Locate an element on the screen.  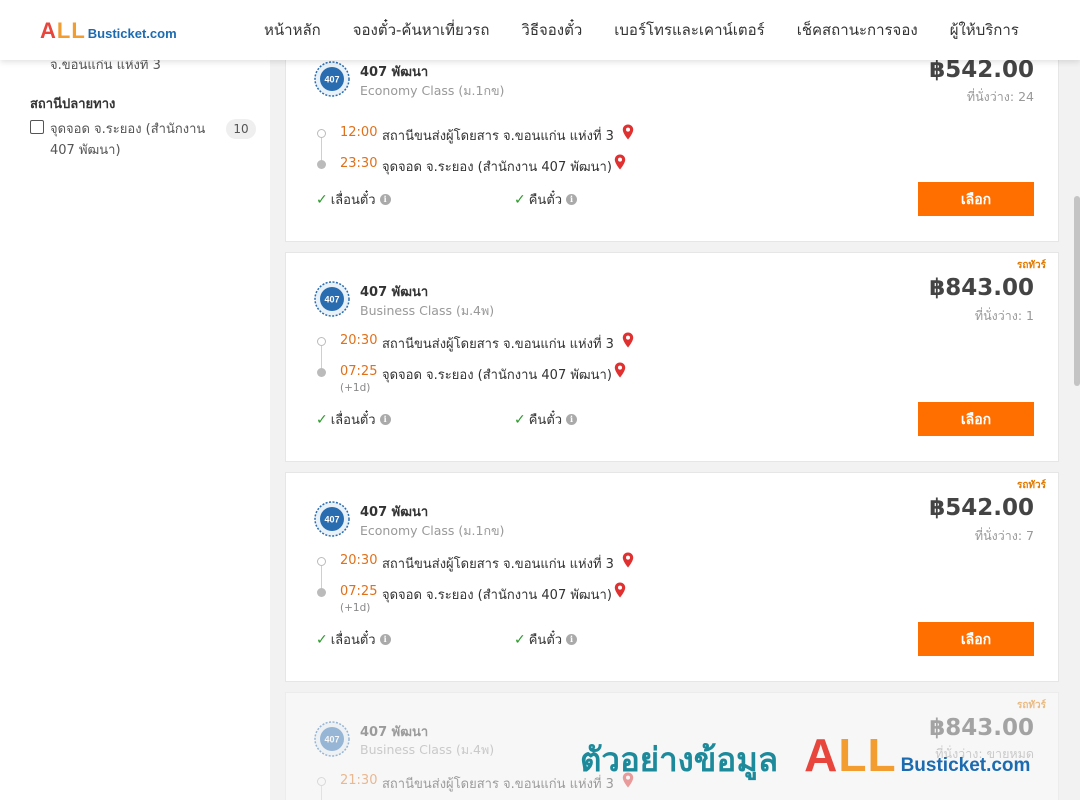
trip-price: ฿843.00 is located at coordinates (981, 288).